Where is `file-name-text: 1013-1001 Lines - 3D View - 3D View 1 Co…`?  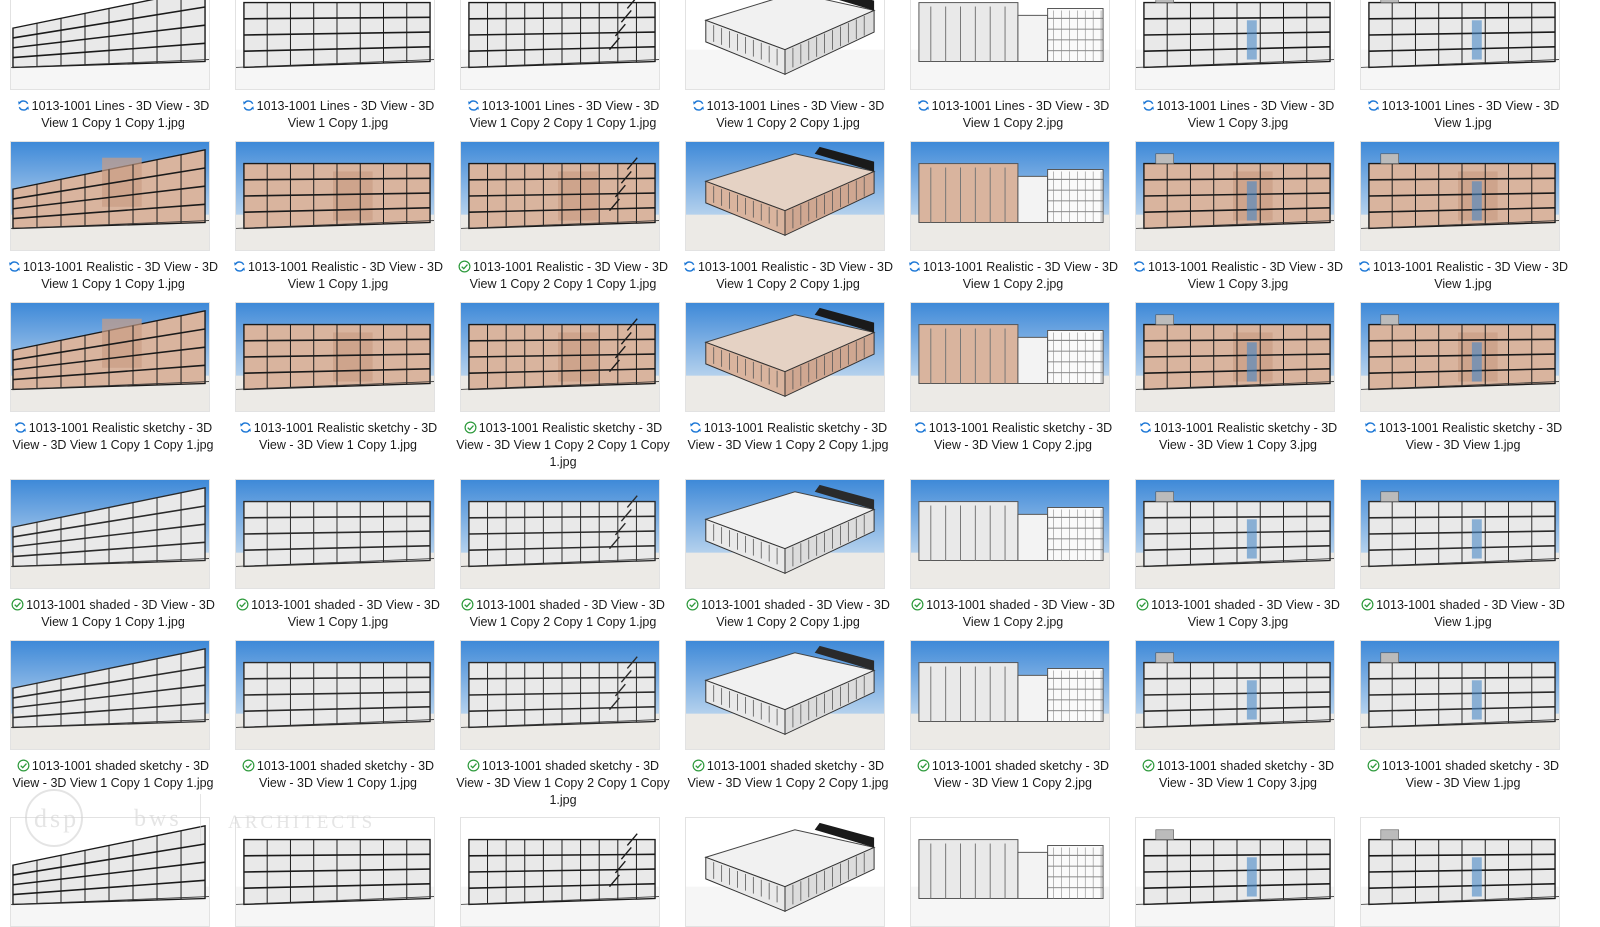 file-name-text: 1013-1001 Lines - 3D View - 3D View 1 Co… is located at coordinates (120, 114).